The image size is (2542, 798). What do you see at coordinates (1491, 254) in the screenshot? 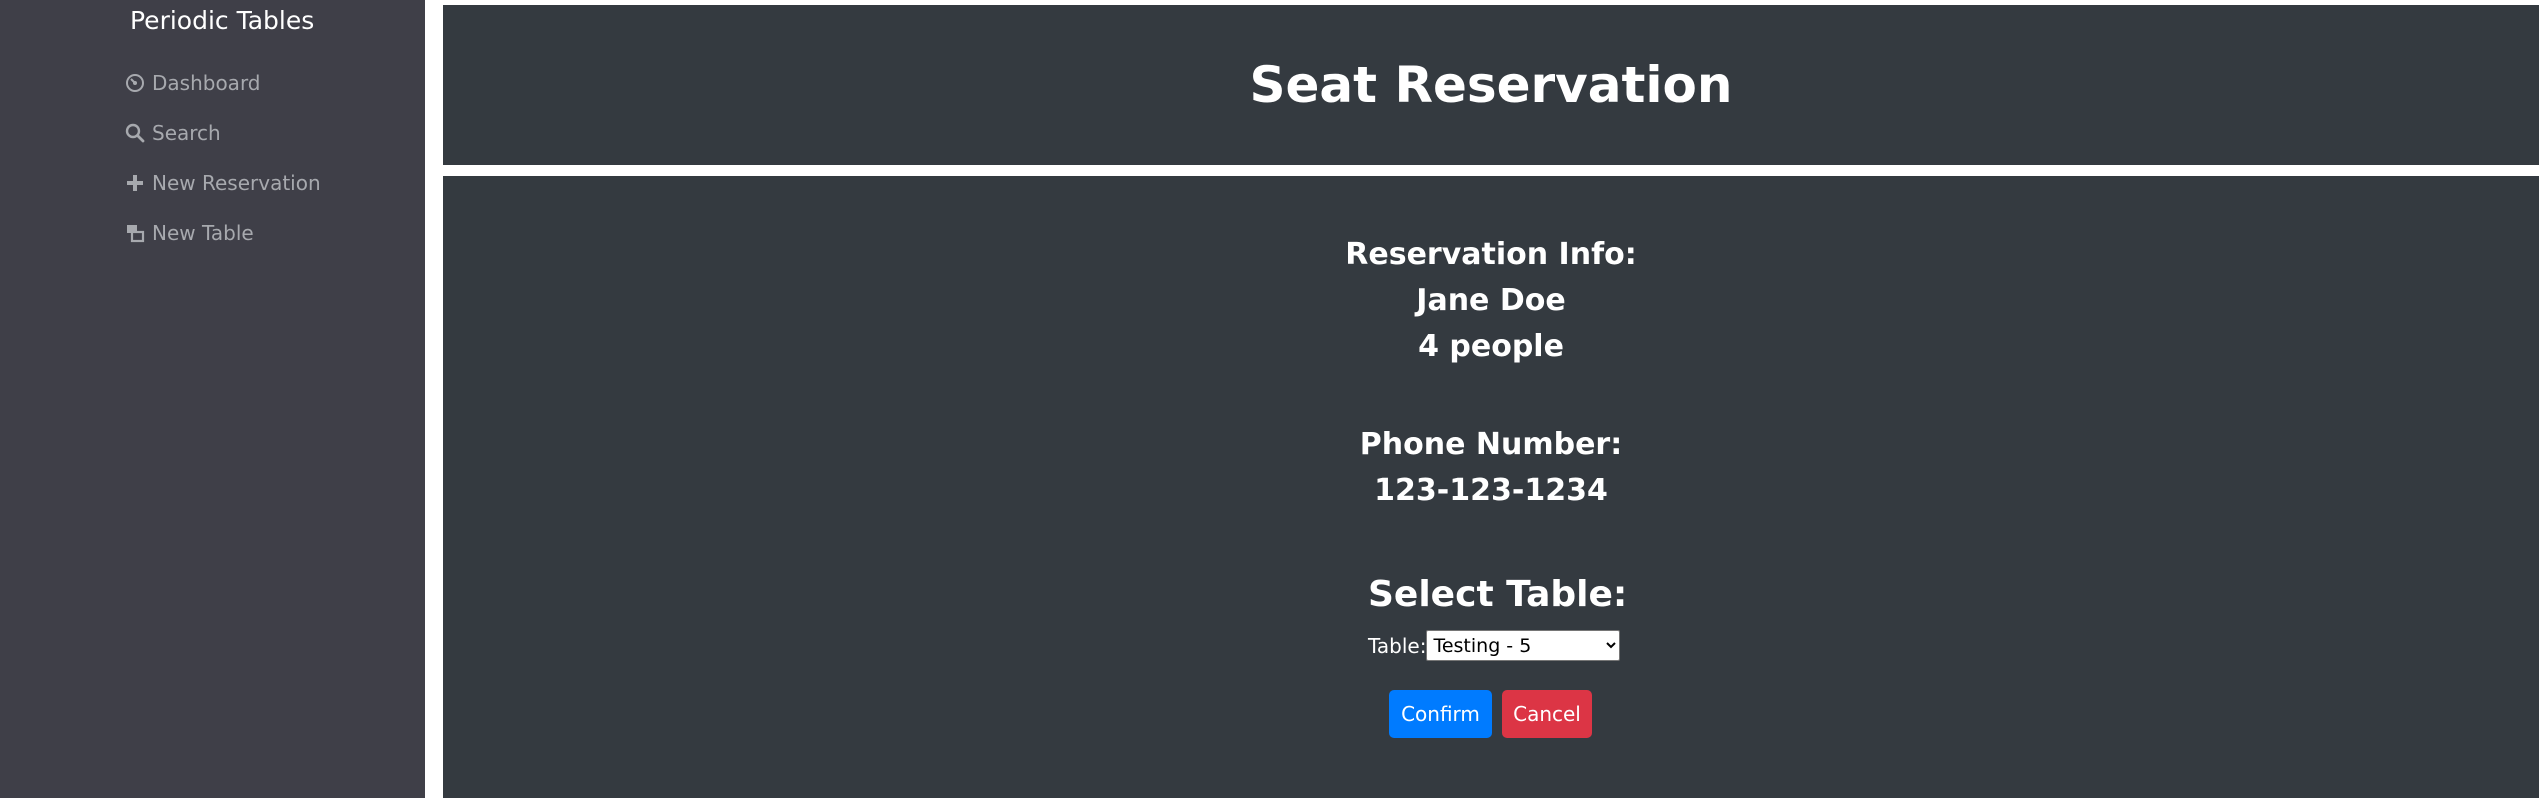
I see `reservation-info-heading: Reservation Info:` at bounding box center [1491, 254].